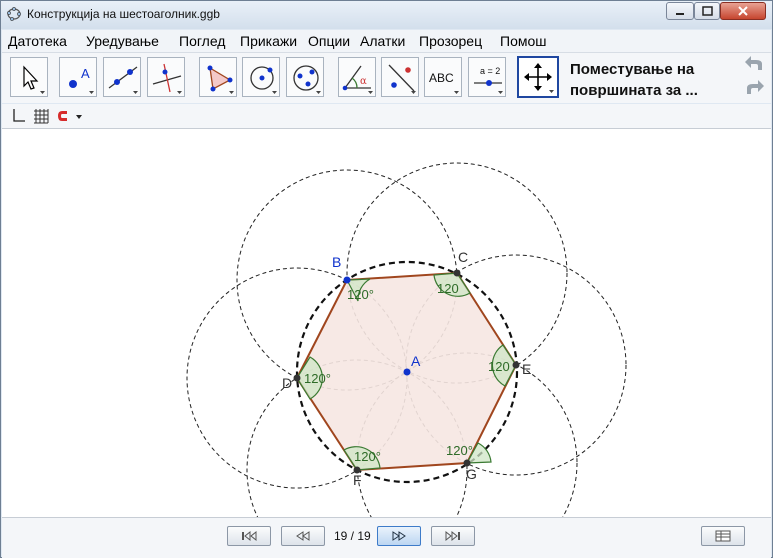  What do you see at coordinates (123, 80) in the screenshot?
I see `line-tool-icon` at bounding box center [123, 80].